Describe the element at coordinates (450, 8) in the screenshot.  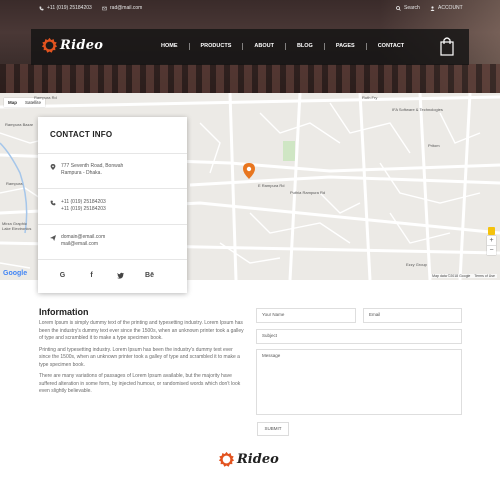
I see `topbar-account-label: ACCOUNT` at that location.